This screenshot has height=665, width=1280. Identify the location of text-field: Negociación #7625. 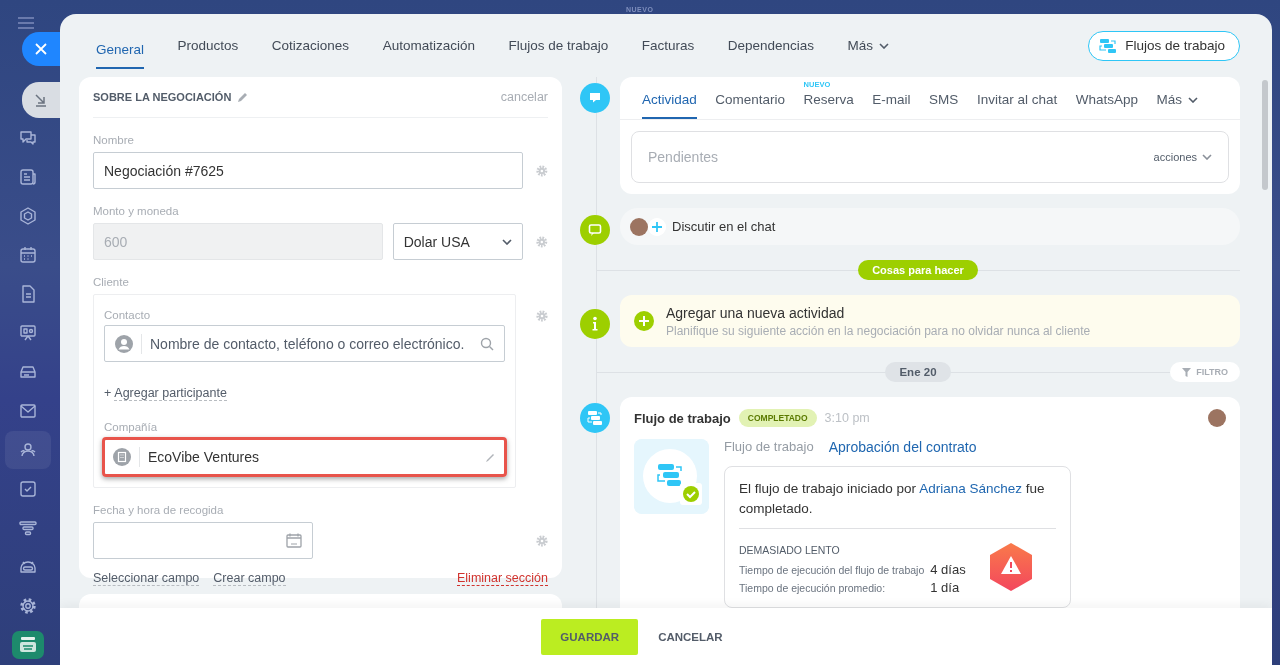
(308, 170).